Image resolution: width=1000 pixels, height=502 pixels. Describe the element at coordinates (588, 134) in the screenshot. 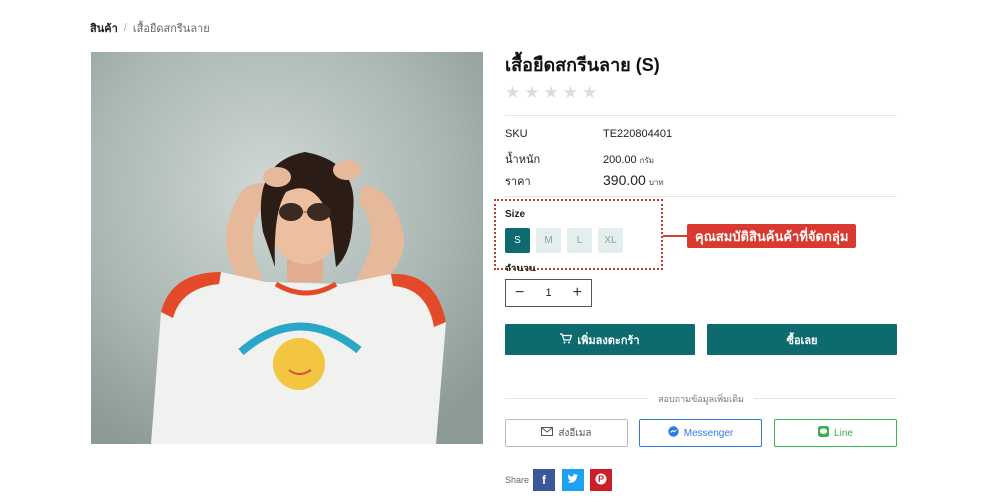

I see `spec-sku: SKU TE220804401` at that location.